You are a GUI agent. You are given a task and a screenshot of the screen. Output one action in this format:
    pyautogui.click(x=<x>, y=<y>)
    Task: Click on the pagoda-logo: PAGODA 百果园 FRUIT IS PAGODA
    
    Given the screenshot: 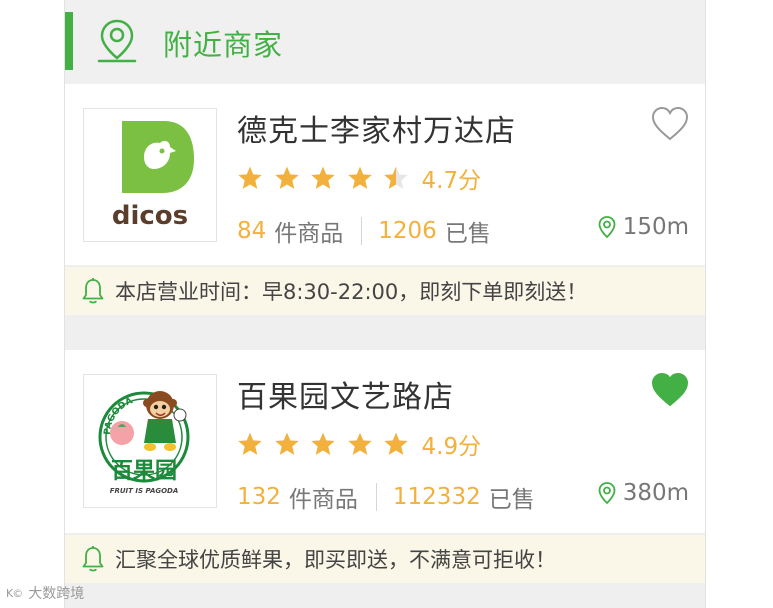 What is the action you would take?
    pyautogui.click(x=144, y=443)
    